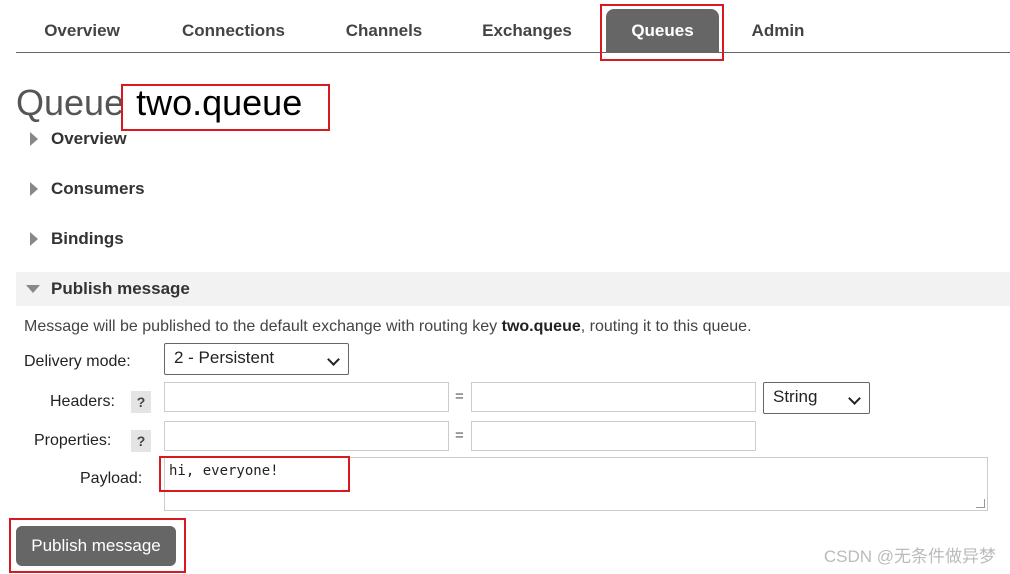  I want to click on payload-label: Payload:, so click(111, 478).